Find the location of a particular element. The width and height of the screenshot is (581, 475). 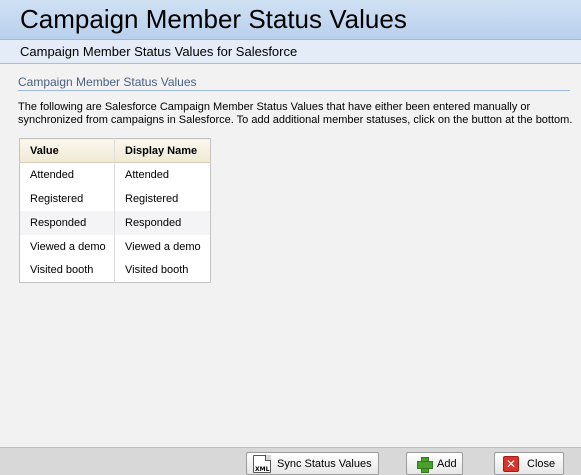

table-row: Visited booth Visited booth is located at coordinates (115, 270).